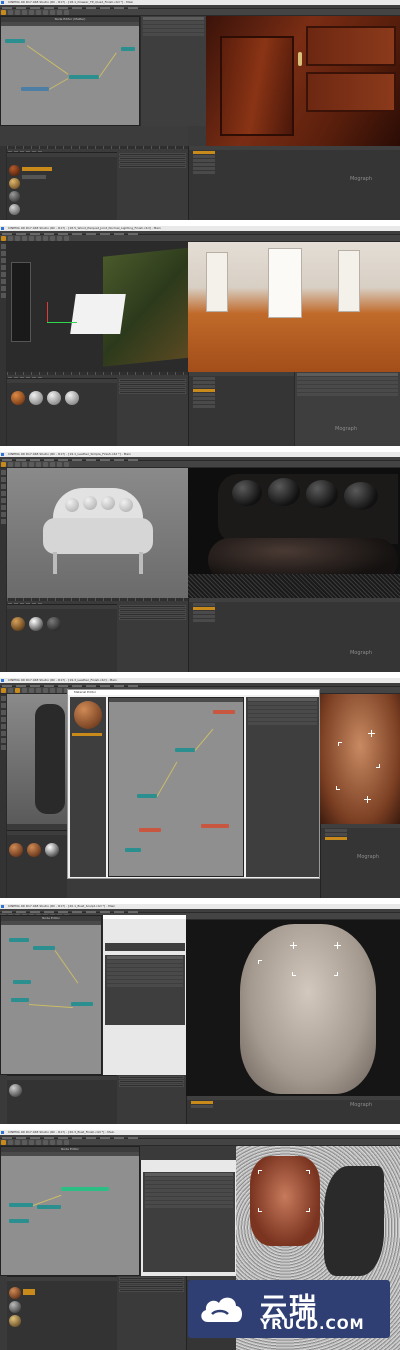  I want to click on bust-sculpt, so click(308, 1009).